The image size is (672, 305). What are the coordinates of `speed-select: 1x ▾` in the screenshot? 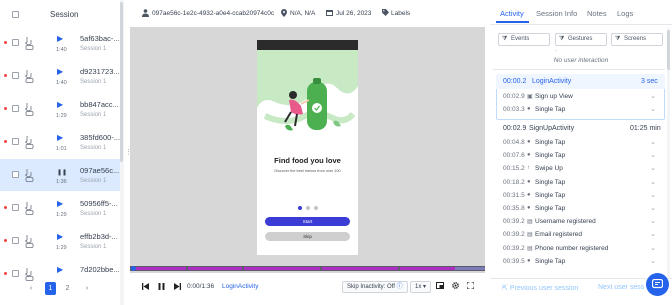 It's located at (421, 287).